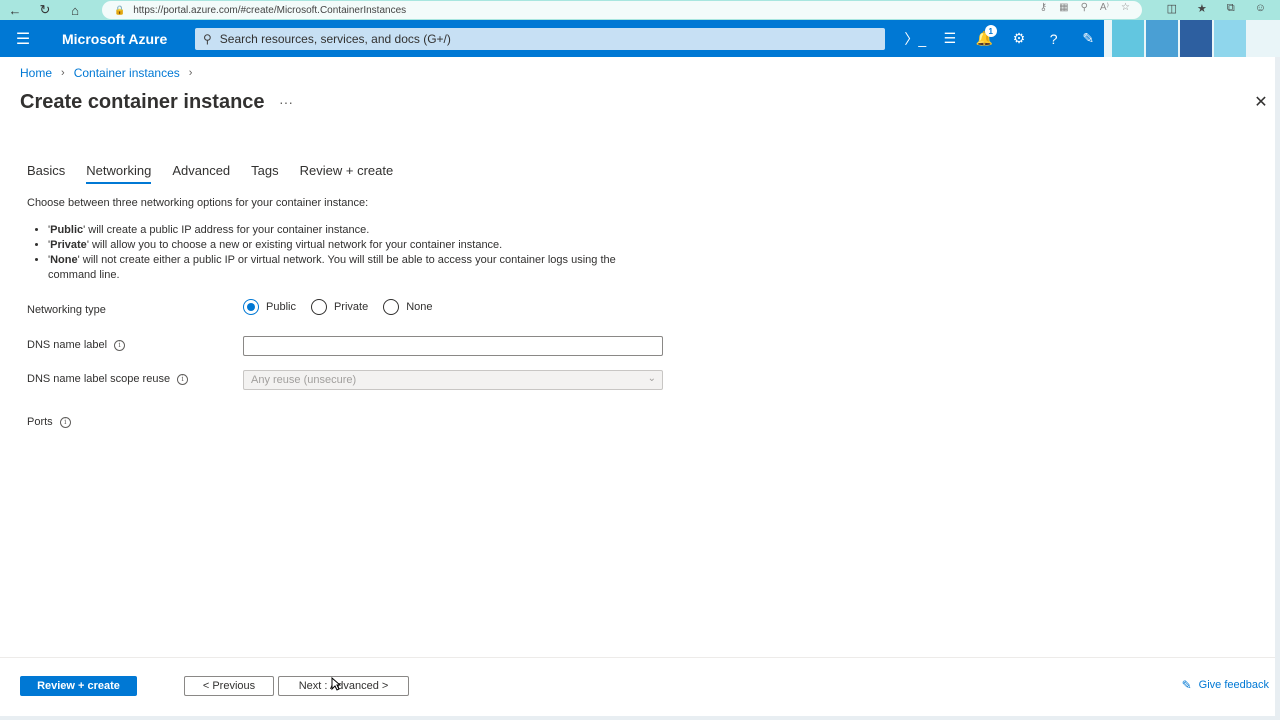  I want to click on dns-scope-reuse-select: Any reuse (unsecure) ⌄, so click(453, 380).